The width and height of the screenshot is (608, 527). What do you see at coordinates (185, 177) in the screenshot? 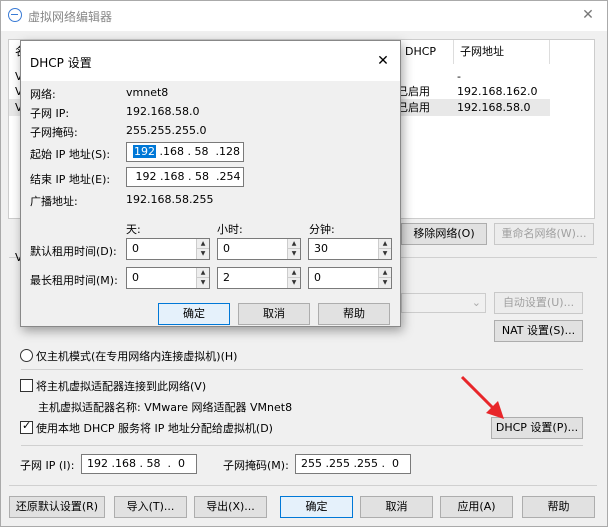
I see `end-ip-input: 192 .168 . 58 .254` at bounding box center [185, 177].